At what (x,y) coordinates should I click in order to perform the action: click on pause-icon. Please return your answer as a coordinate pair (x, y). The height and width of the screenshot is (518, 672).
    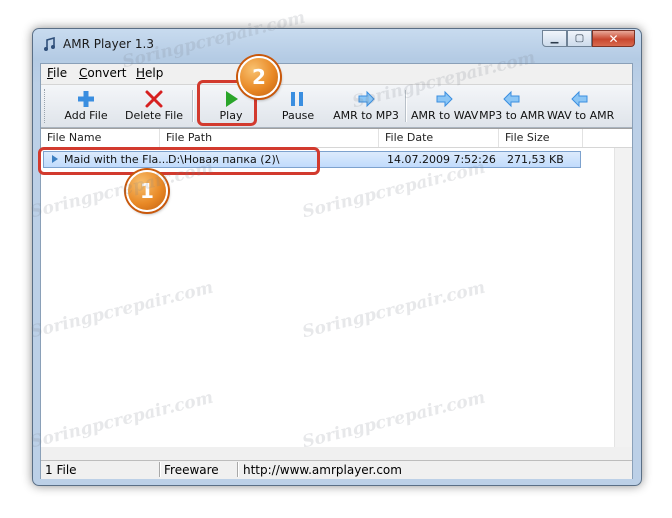
    Looking at the image, I should click on (297, 99).